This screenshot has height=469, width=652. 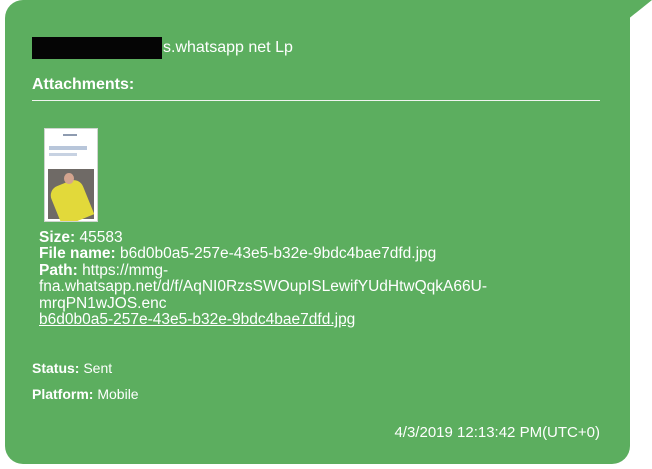 I want to click on file-name-label: File name:, so click(x=77, y=254).